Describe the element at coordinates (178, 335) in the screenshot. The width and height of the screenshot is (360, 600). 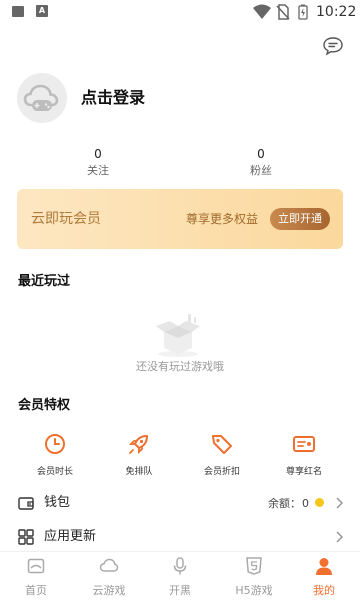
I see `empty-box-icon` at that location.